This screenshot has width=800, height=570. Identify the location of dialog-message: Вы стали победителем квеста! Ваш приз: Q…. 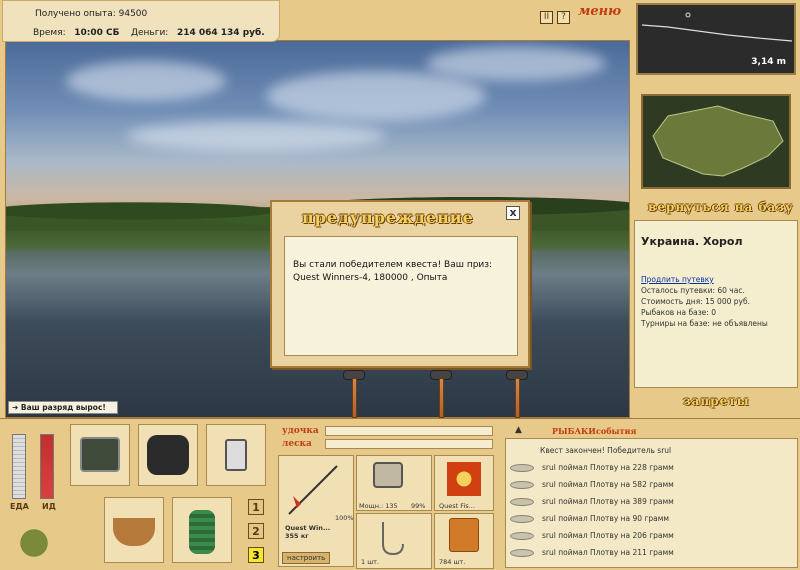
(401, 296).